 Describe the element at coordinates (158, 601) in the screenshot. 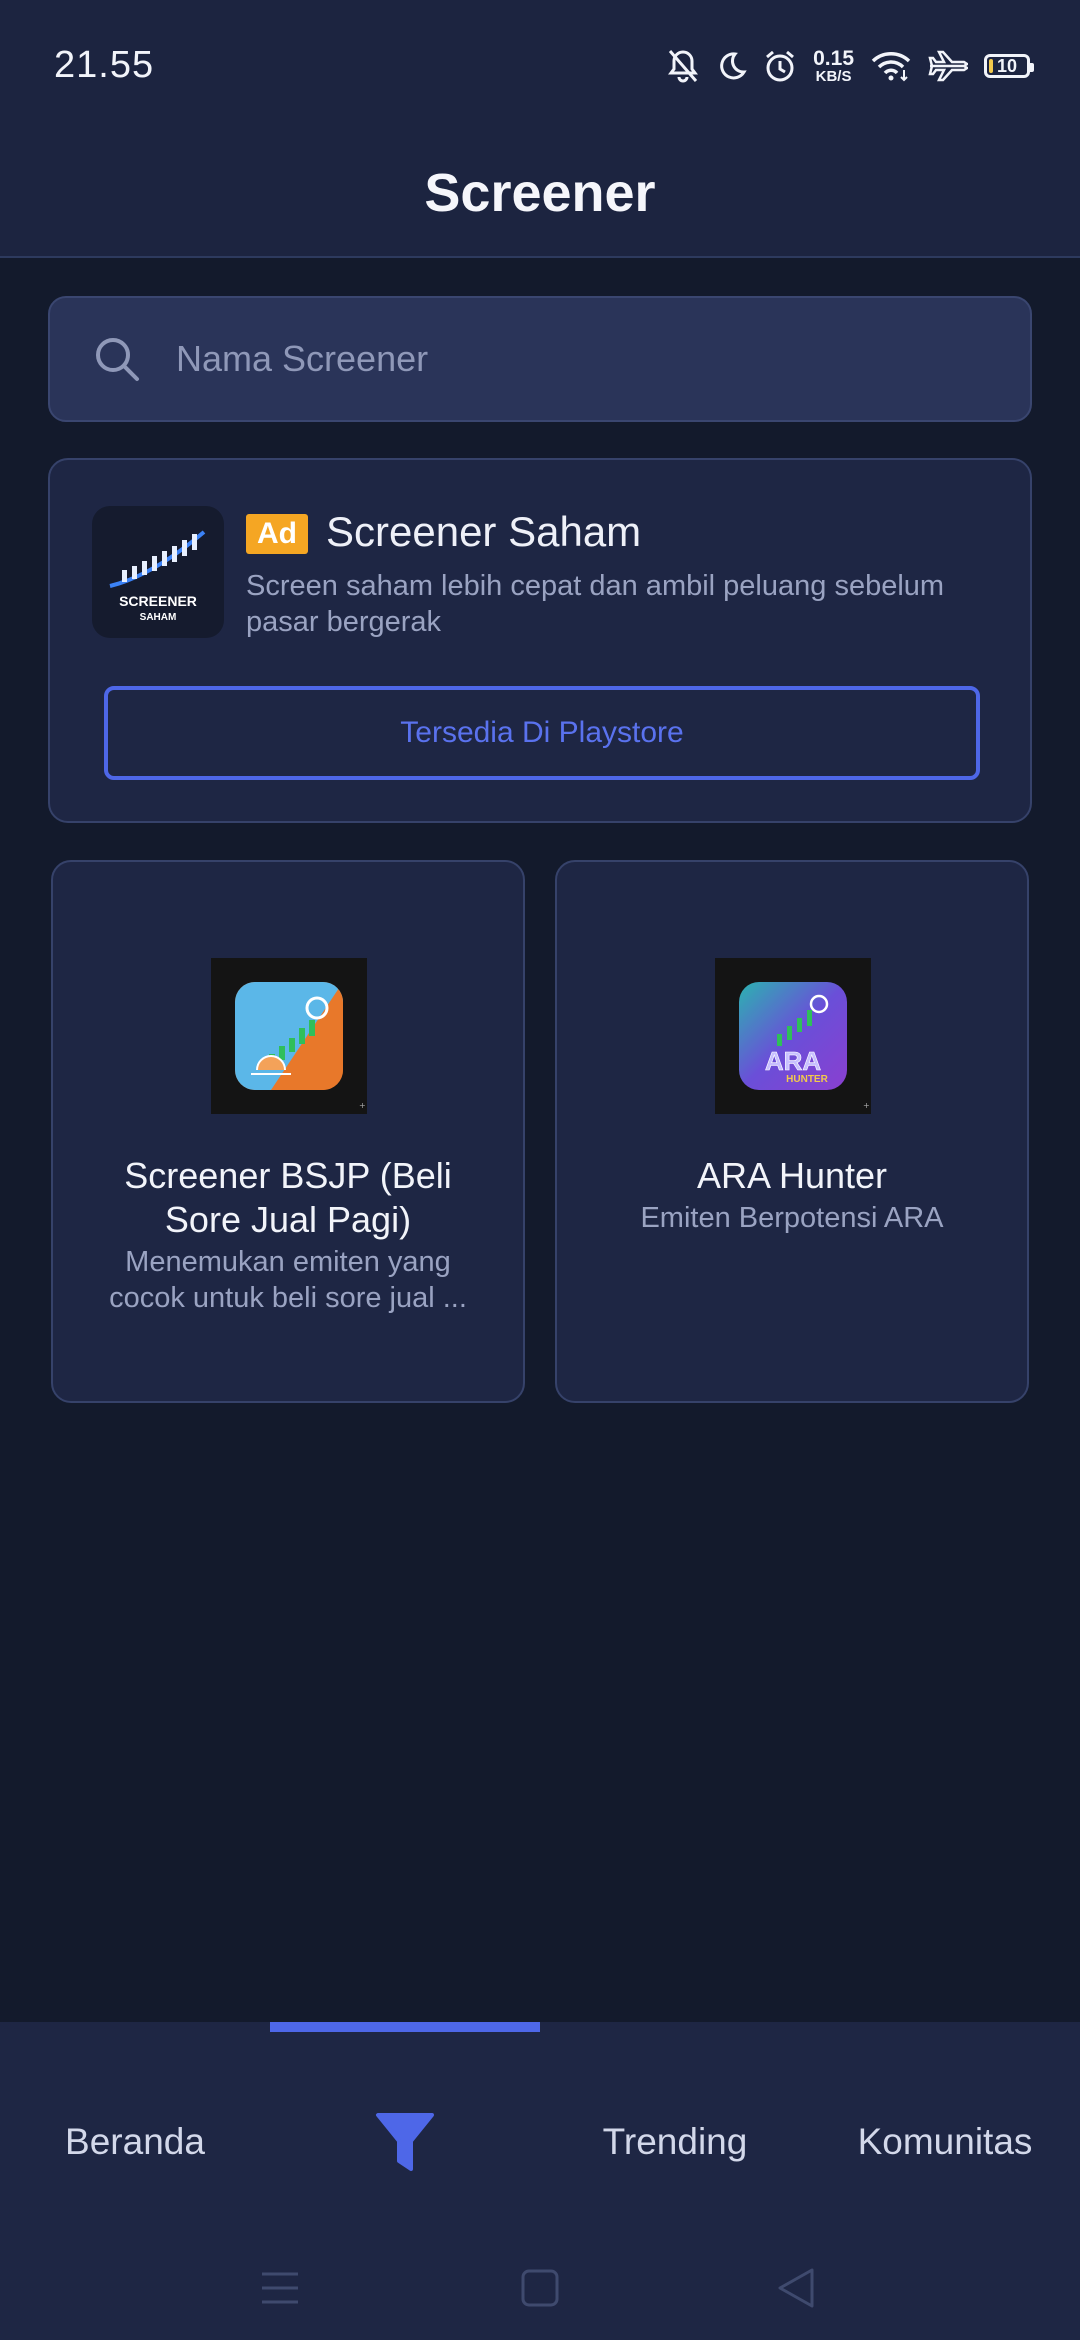

I see `ad-logo-text: SCREENER` at that location.